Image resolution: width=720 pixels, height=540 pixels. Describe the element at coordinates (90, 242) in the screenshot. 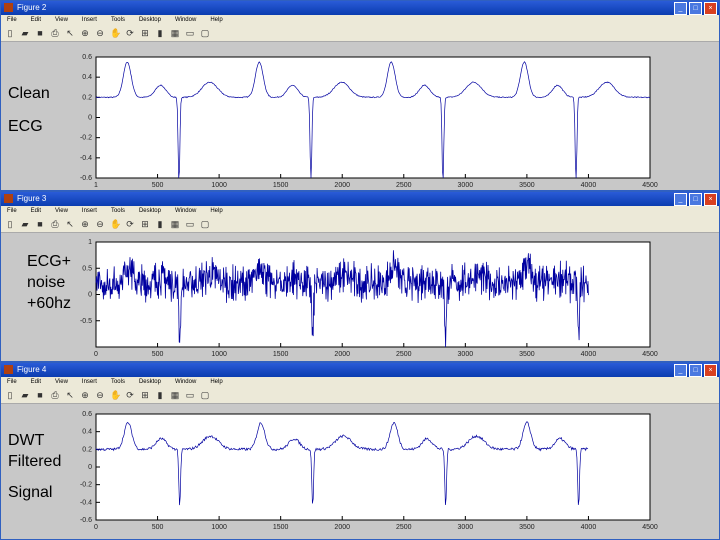

I see `y-tick-label: 1` at that location.